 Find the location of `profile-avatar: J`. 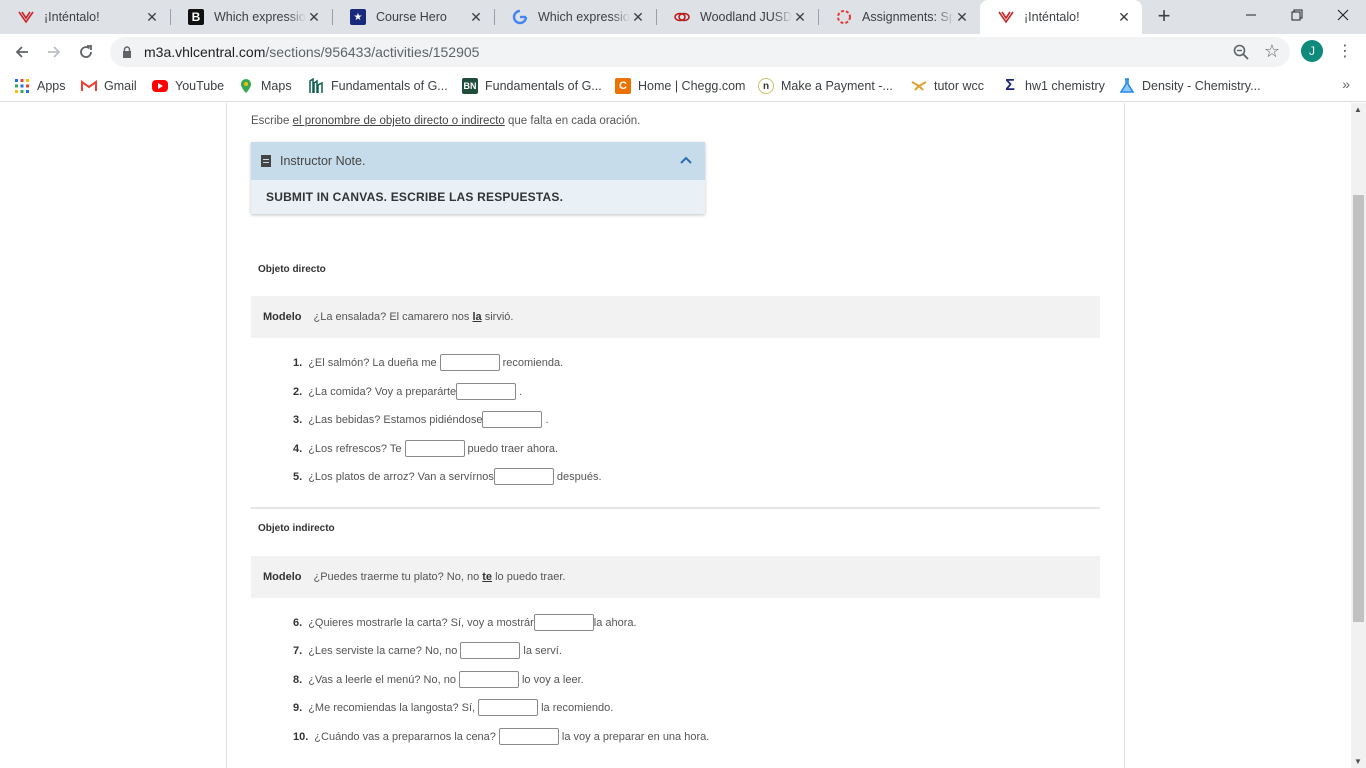

profile-avatar: J is located at coordinates (1312, 51).